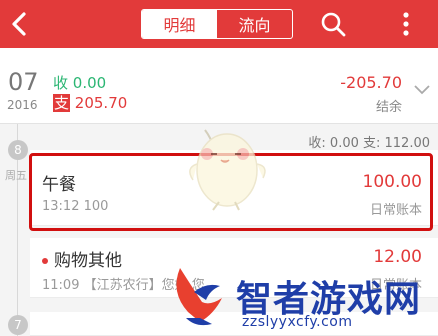  I want to click on year-number: 2016, so click(22, 105).